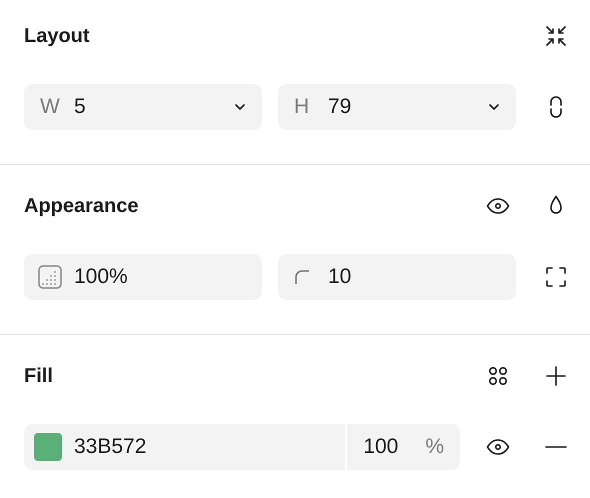  Describe the element at coordinates (397, 277) in the screenshot. I see `corner-radius-field: 10` at that location.